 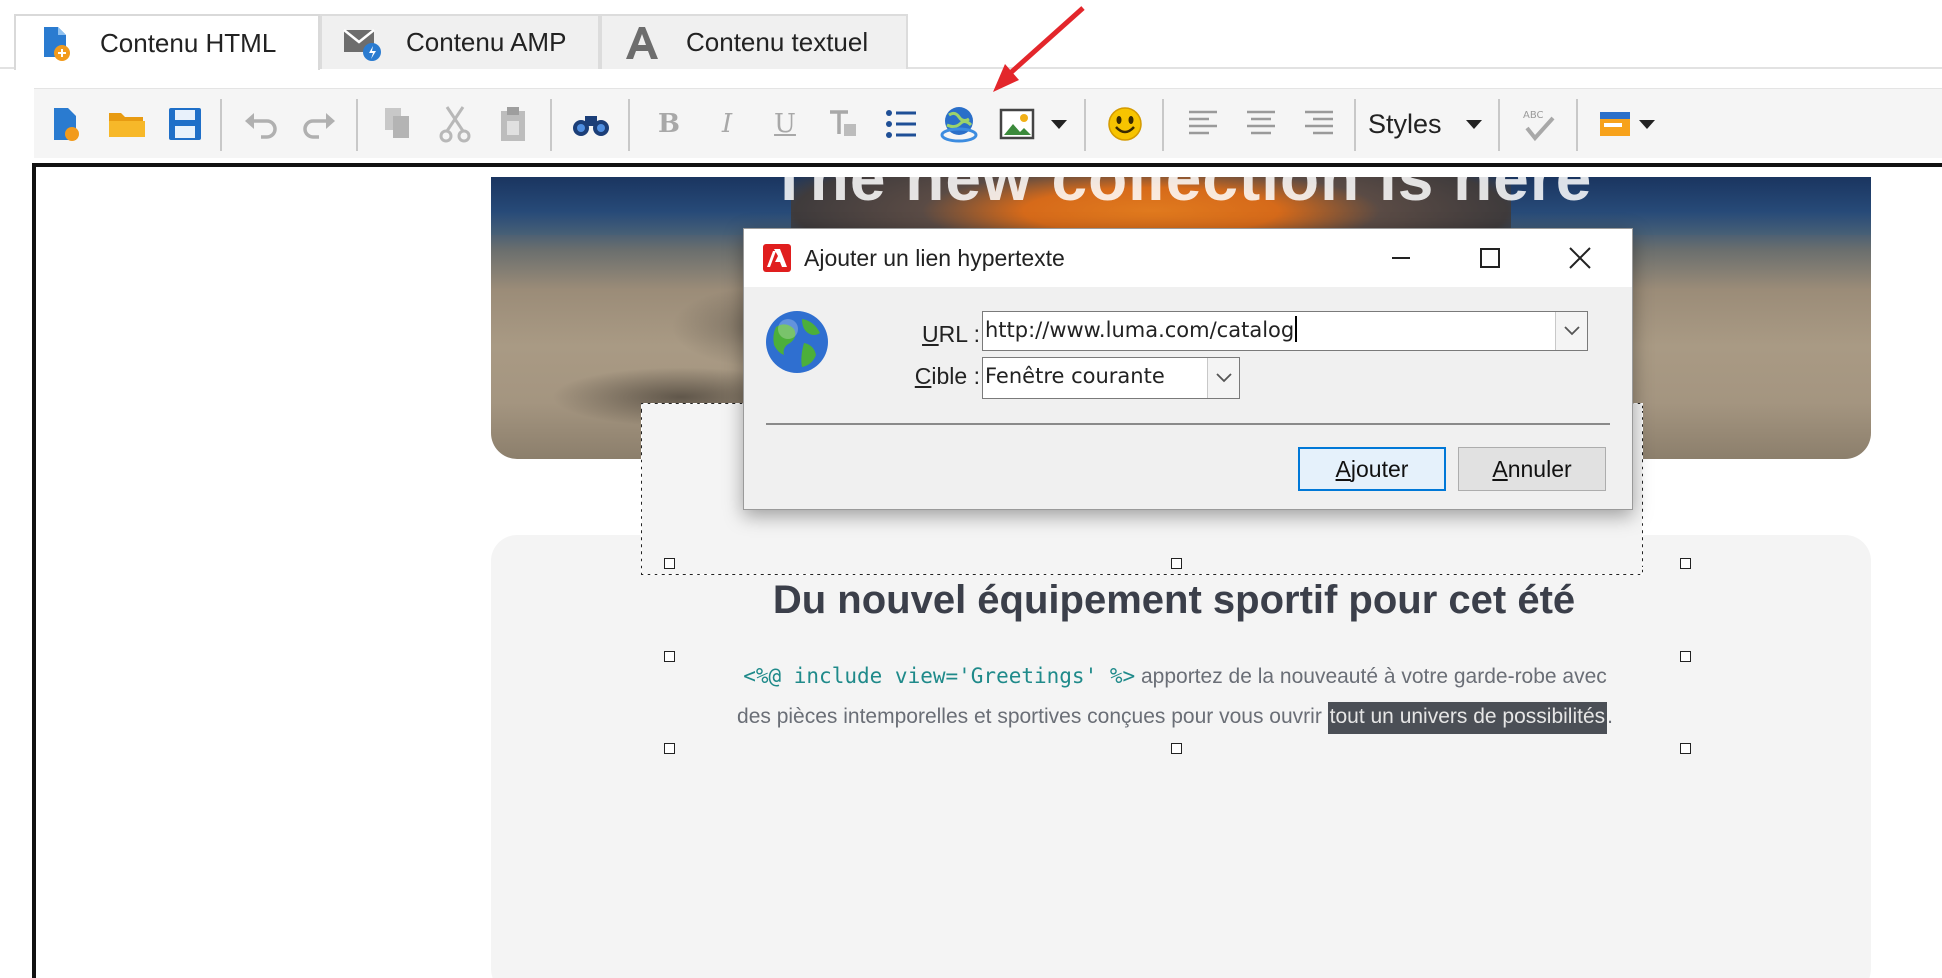 What do you see at coordinates (67, 124) in the screenshot?
I see `new-document-icon` at bounding box center [67, 124].